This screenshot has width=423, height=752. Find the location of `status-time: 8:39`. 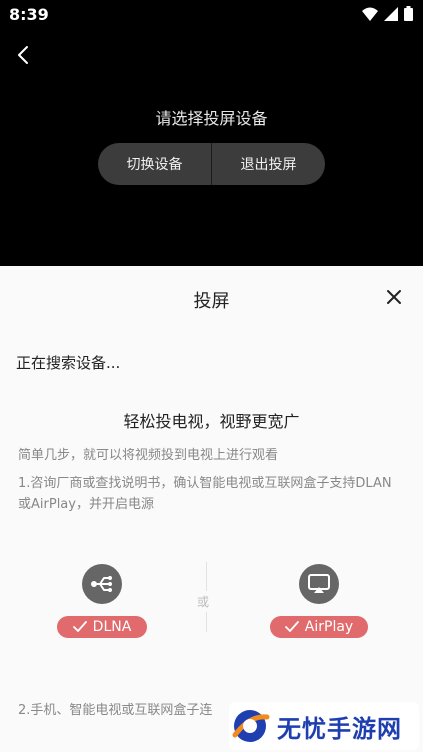

status-time: 8:39 is located at coordinates (29, 14).